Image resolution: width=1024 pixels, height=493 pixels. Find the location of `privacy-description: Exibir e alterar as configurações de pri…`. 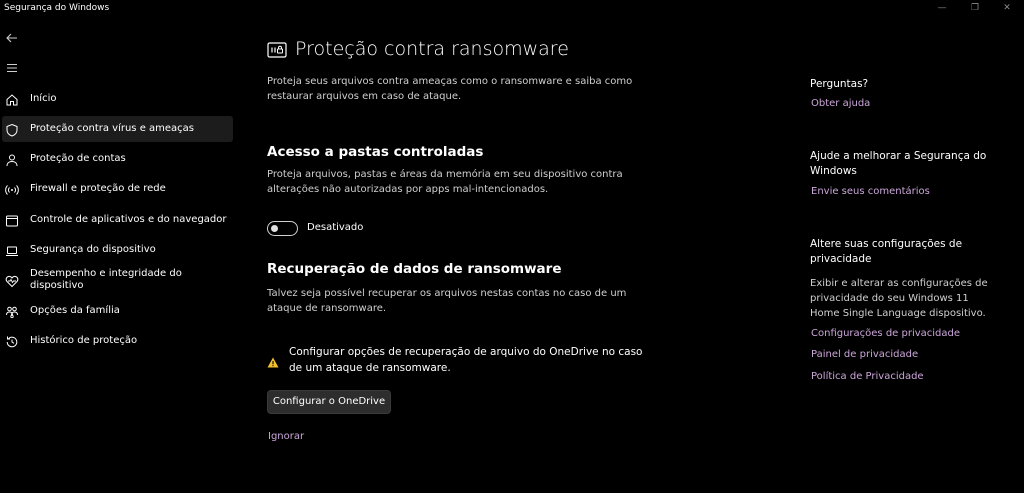

privacy-description: Exibir e alterar as configurações de pri… is located at coordinates (899, 298).